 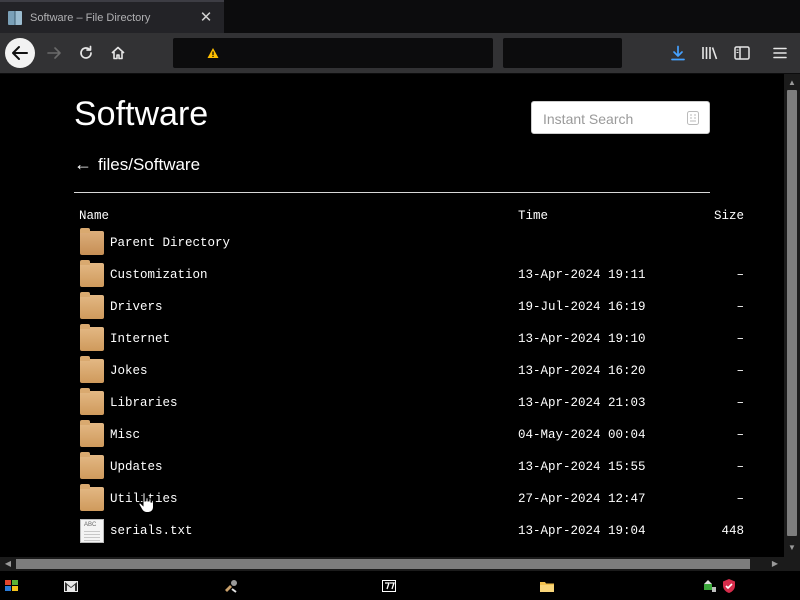 I want to click on table-row: Drivers 19-Jul-2024 16:19 –, so click(x=409, y=308).